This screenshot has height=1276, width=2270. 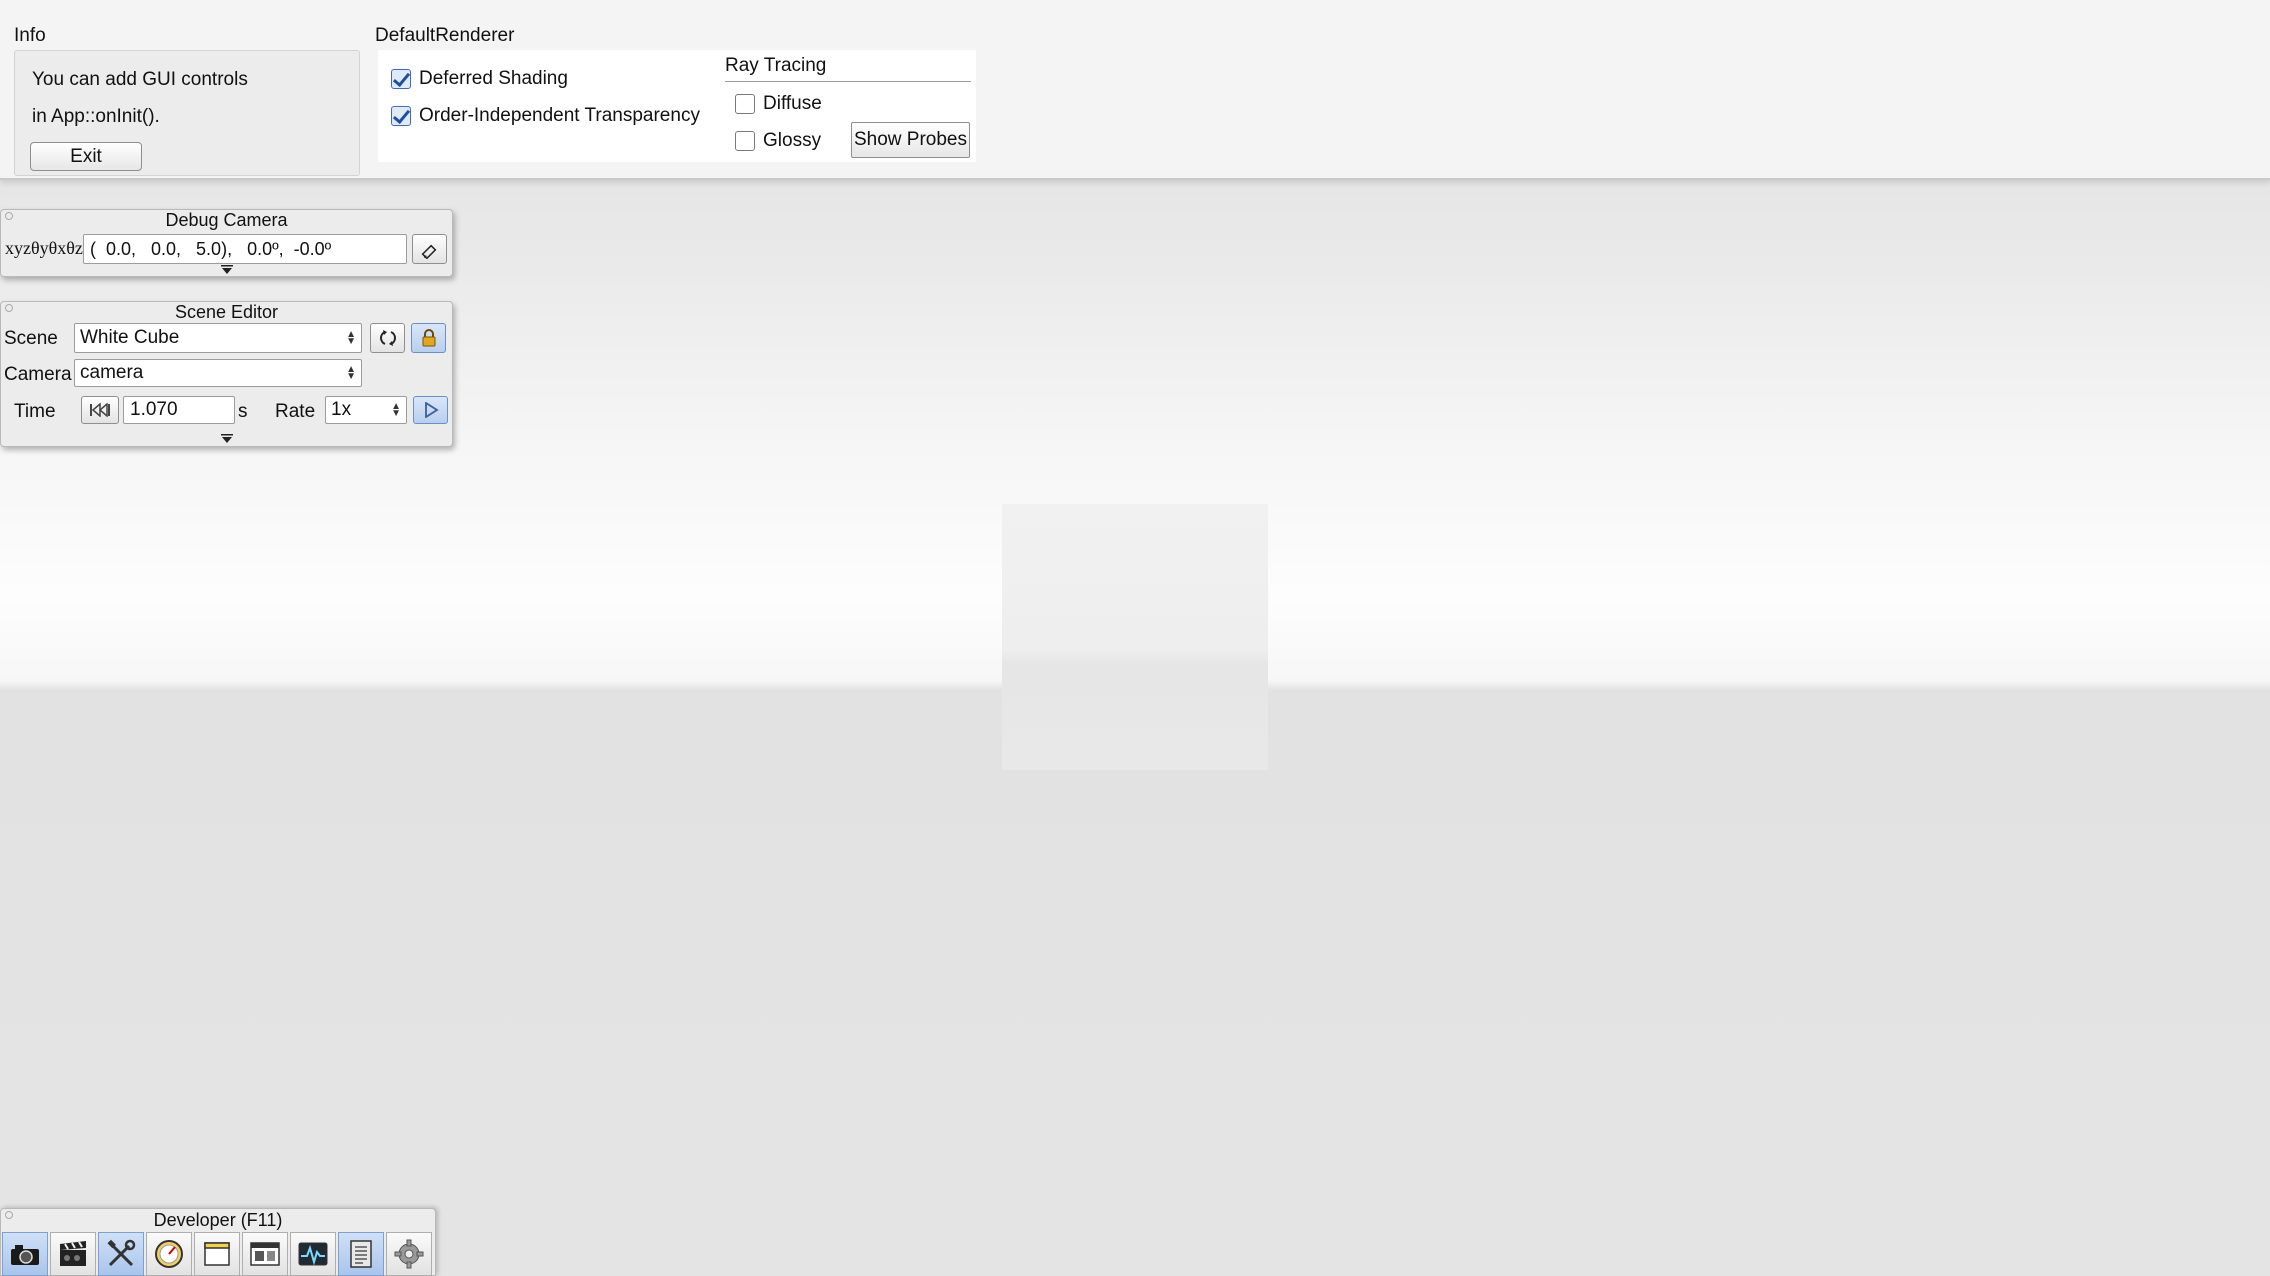 What do you see at coordinates (243, 411) in the screenshot?
I see `time-unit-label: s` at bounding box center [243, 411].